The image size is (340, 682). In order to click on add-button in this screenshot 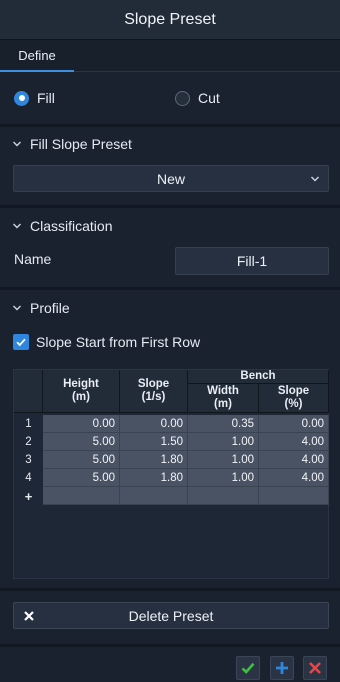, I will do `click(282, 668)`.